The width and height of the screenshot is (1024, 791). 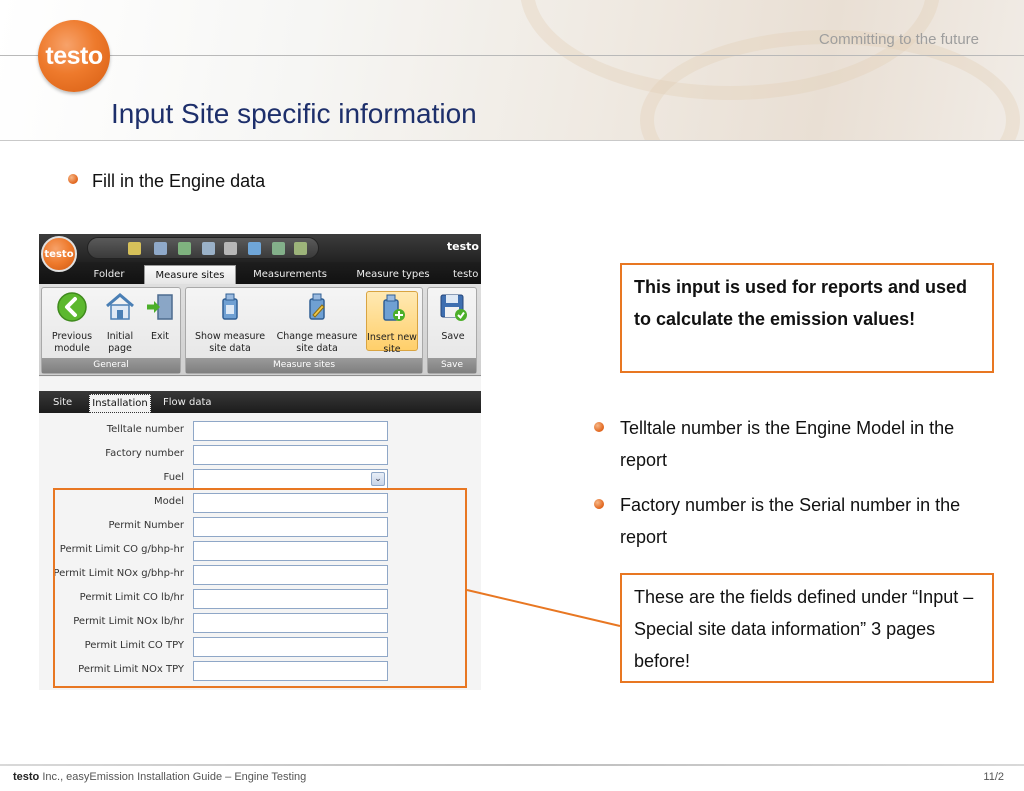 I want to click on tab-folder: Folder, so click(x=109, y=274).